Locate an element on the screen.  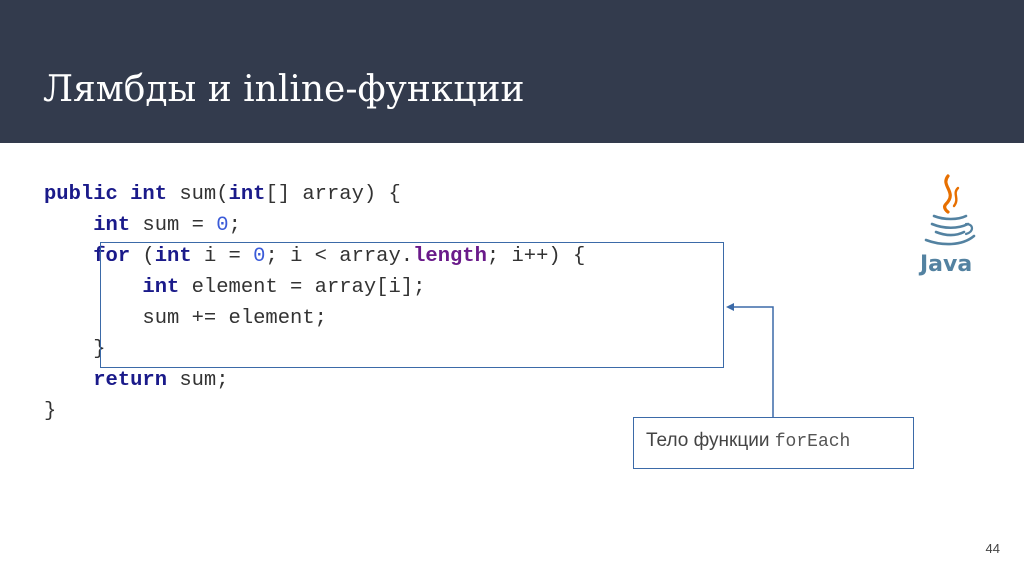
code-token: ; is located at coordinates (234, 225).